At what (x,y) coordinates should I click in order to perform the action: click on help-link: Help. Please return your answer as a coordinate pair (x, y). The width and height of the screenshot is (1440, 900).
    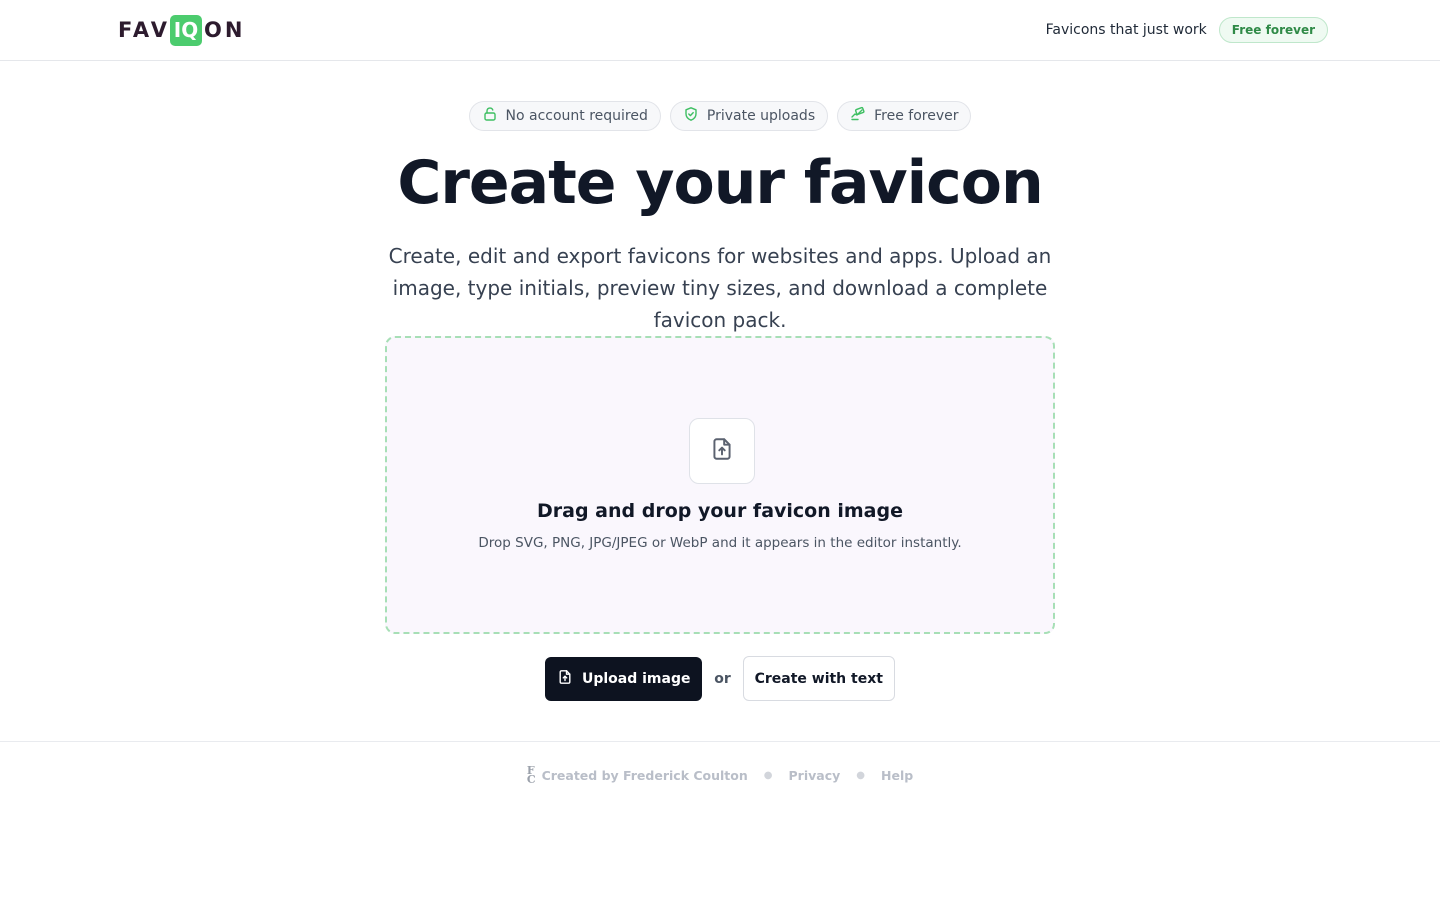
    Looking at the image, I should click on (897, 775).